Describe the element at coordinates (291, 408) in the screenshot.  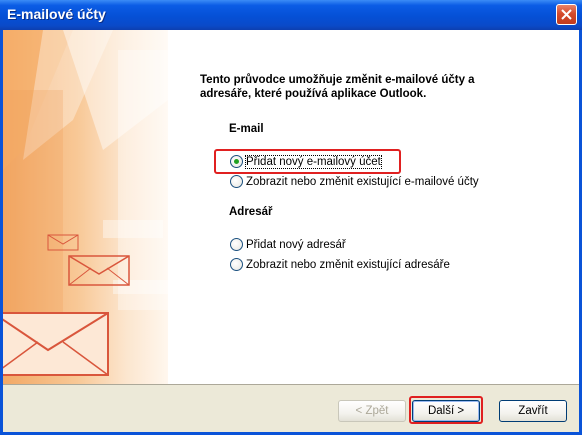
I see `button-bar: < Zpět Další > Zavřít` at that location.